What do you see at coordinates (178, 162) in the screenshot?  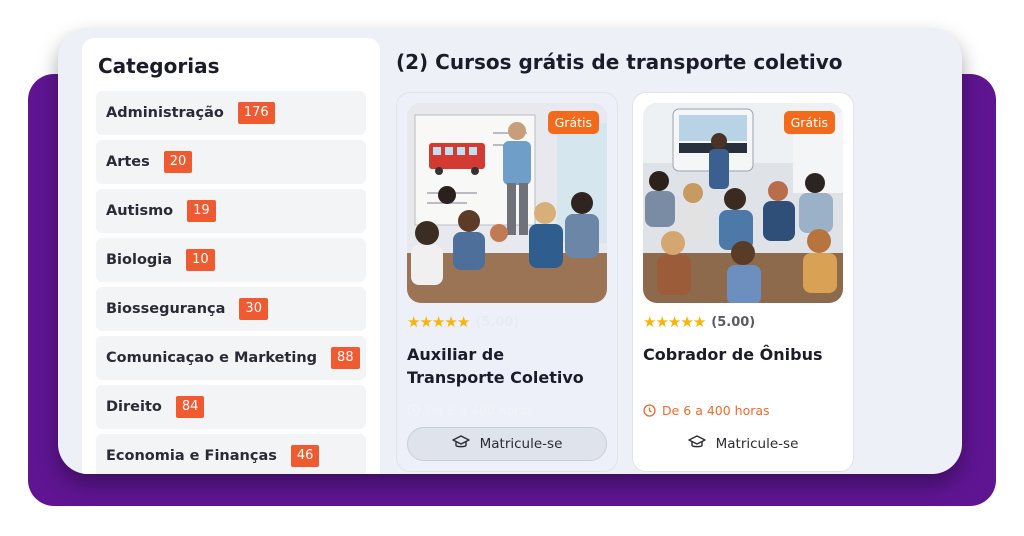 I see `category-count-badge: 20` at bounding box center [178, 162].